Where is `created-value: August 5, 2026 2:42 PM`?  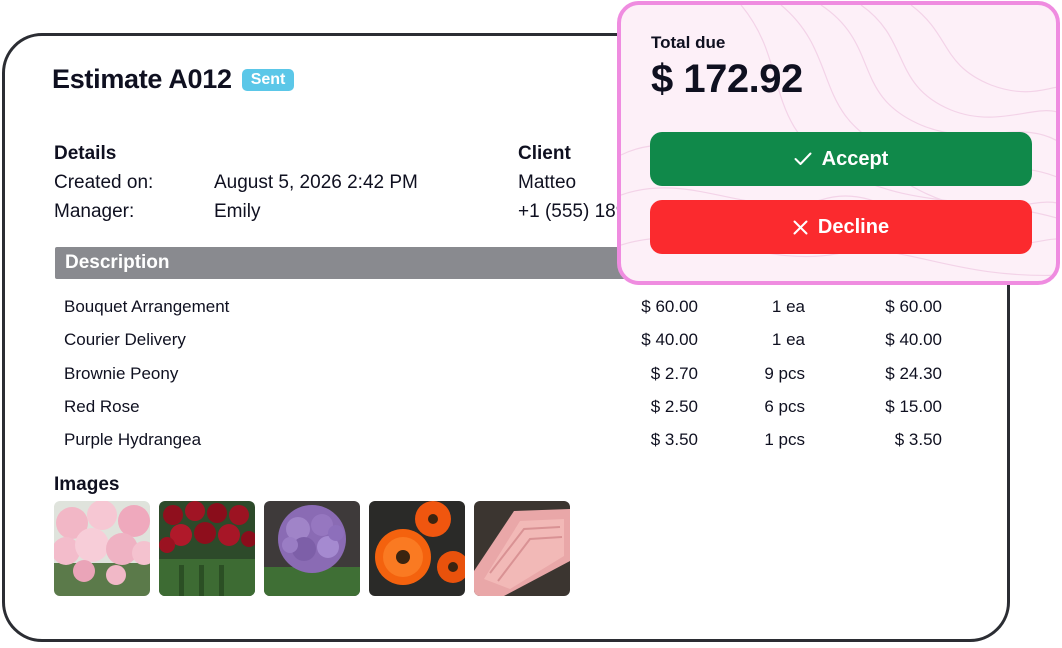 created-value: August 5, 2026 2:42 PM is located at coordinates (316, 182).